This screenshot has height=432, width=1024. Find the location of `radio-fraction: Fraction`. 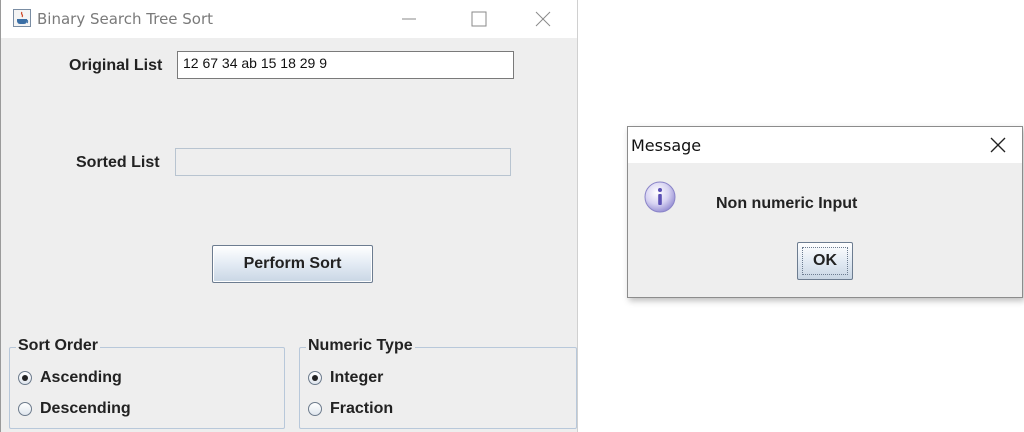

radio-fraction: Fraction is located at coordinates (350, 409).